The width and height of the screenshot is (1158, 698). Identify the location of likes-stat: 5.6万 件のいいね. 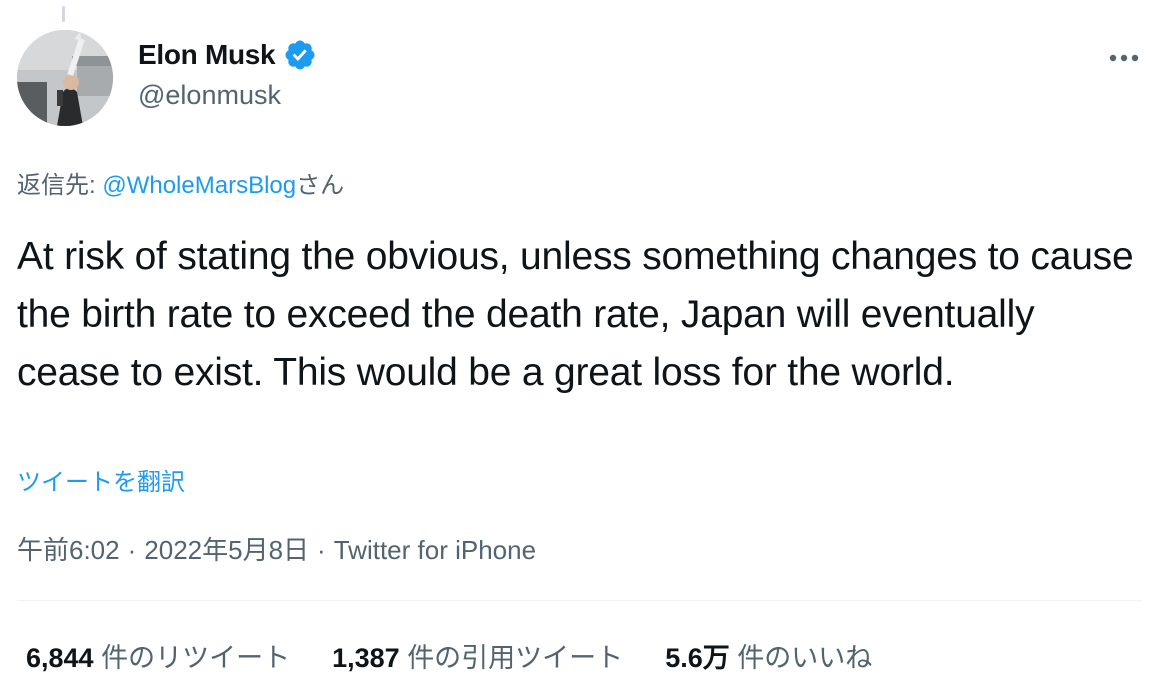
(768, 655).